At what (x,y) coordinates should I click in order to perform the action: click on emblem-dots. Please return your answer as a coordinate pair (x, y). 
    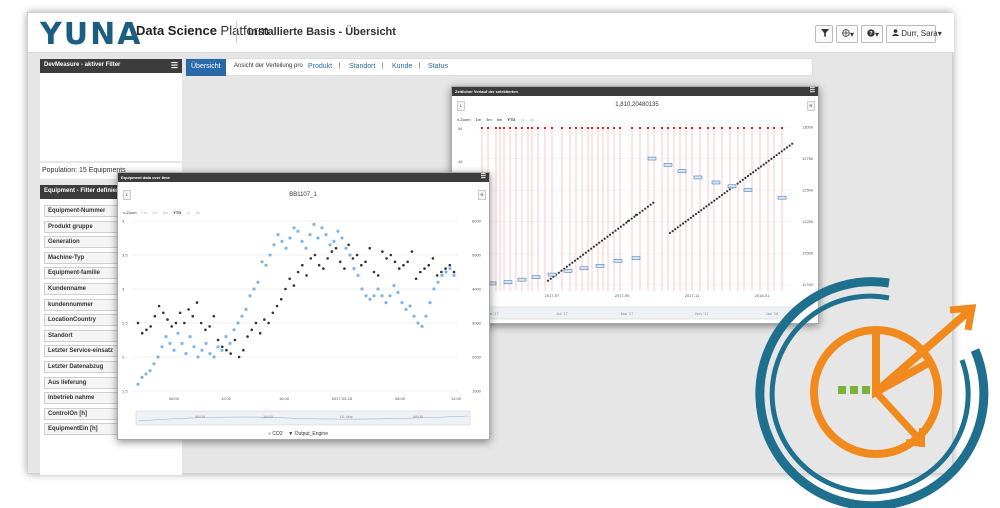
    Looking at the image, I should click on (854, 390).